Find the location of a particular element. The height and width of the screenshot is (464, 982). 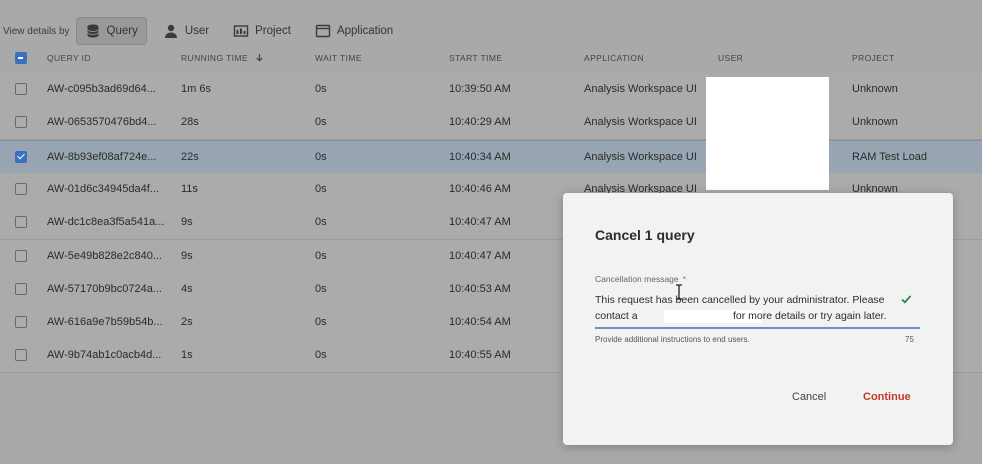

cancel-button: Cancel is located at coordinates (809, 397).